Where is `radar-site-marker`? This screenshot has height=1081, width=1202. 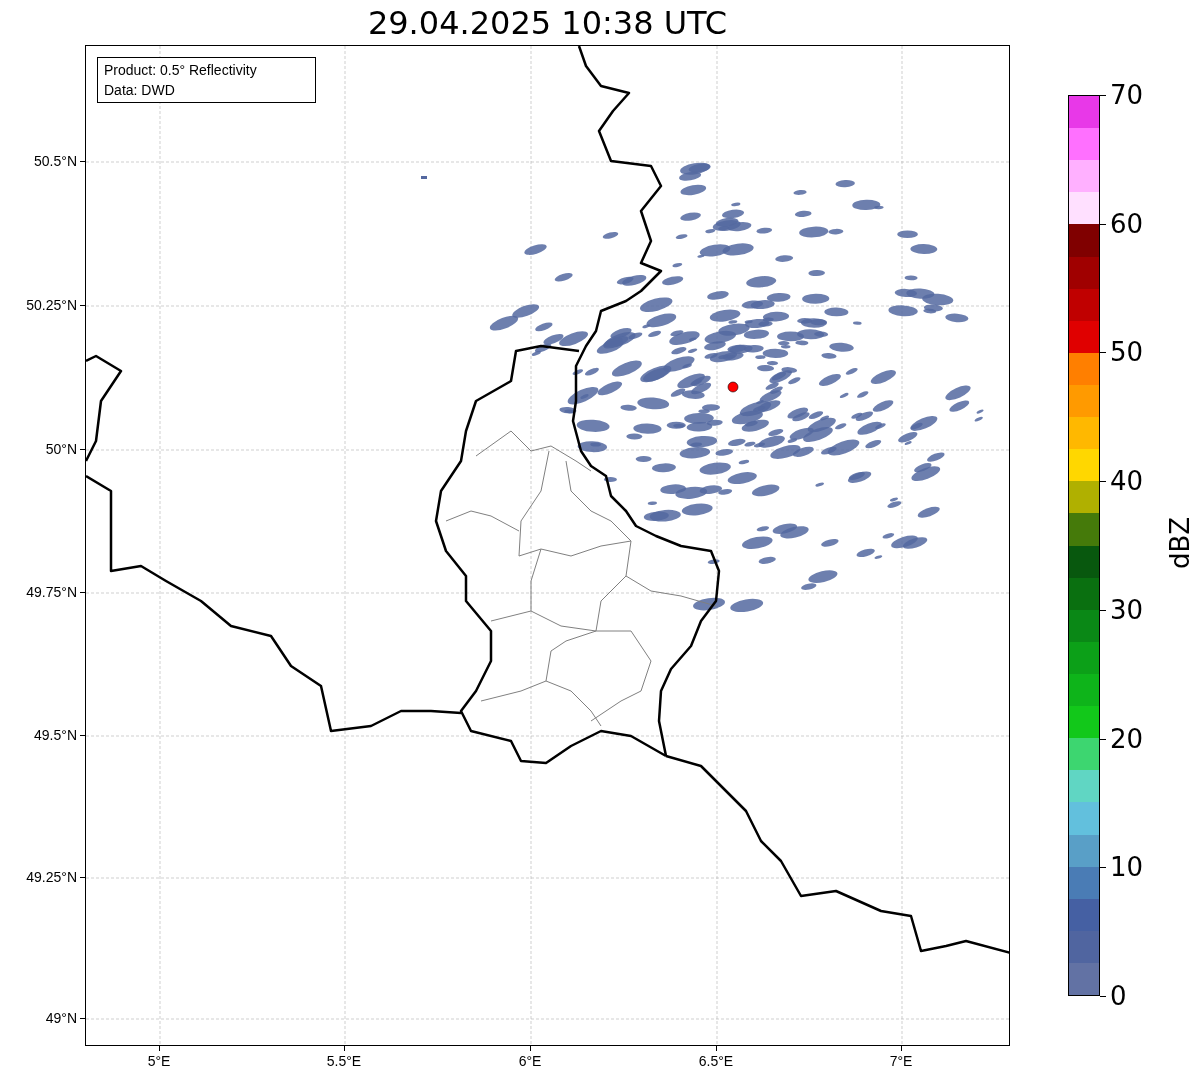
radar-site-marker is located at coordinates (733, 387).